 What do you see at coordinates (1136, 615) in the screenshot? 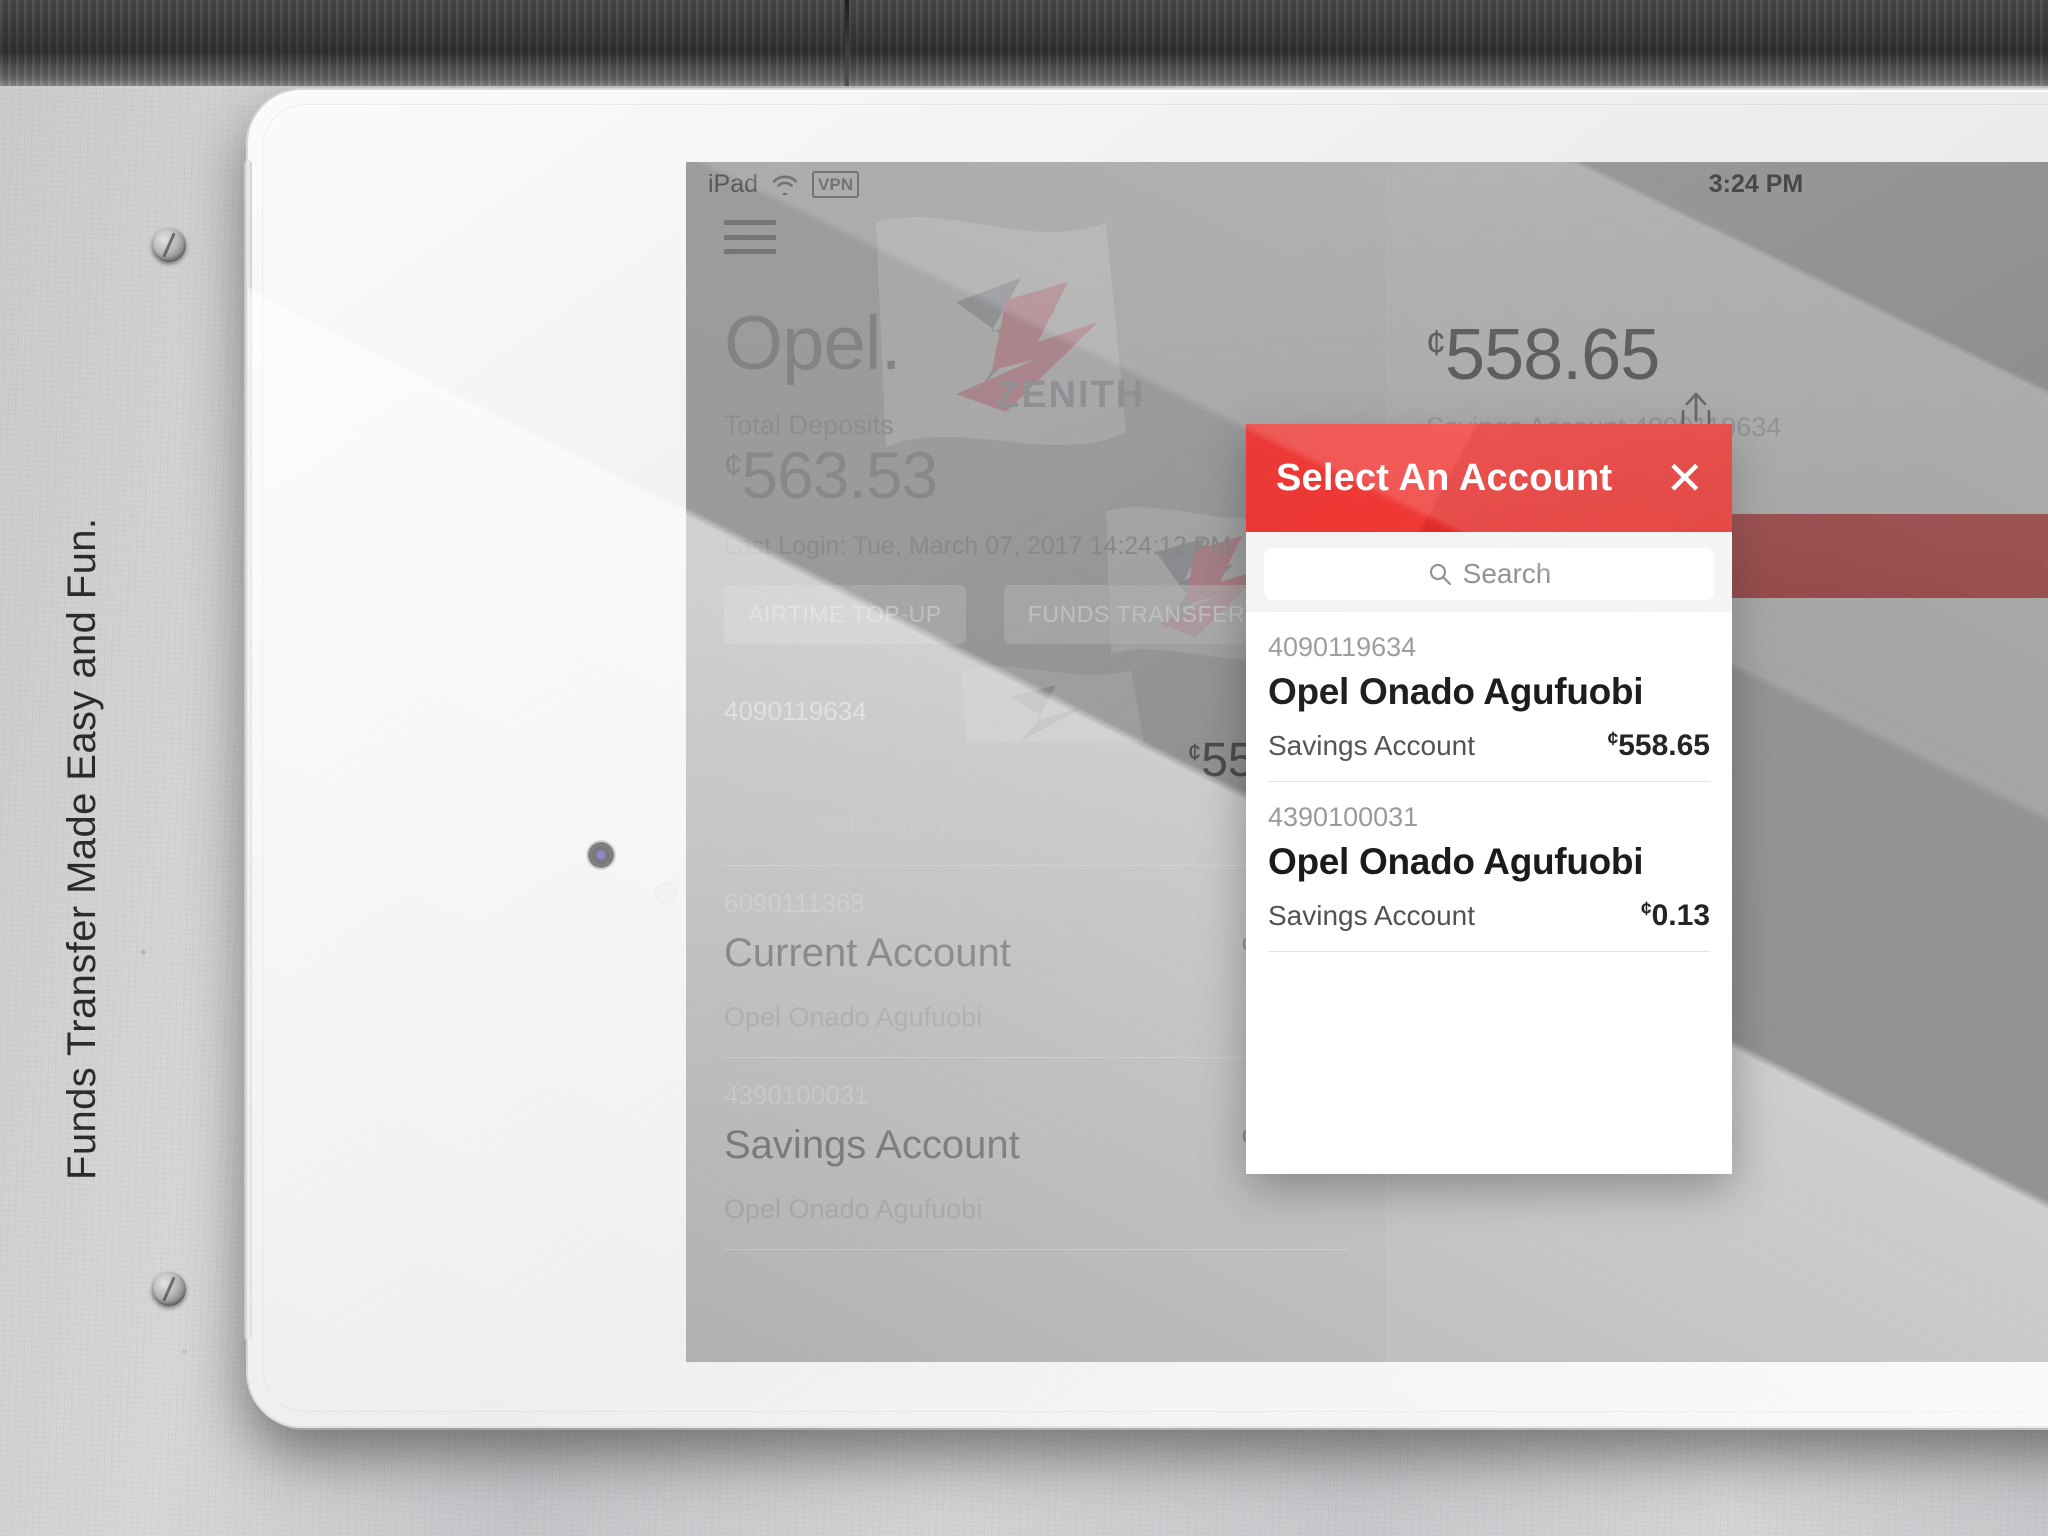
I see `funds-transfer-button: FUNDS TRANSFER` at bounding box center [1136, 615].